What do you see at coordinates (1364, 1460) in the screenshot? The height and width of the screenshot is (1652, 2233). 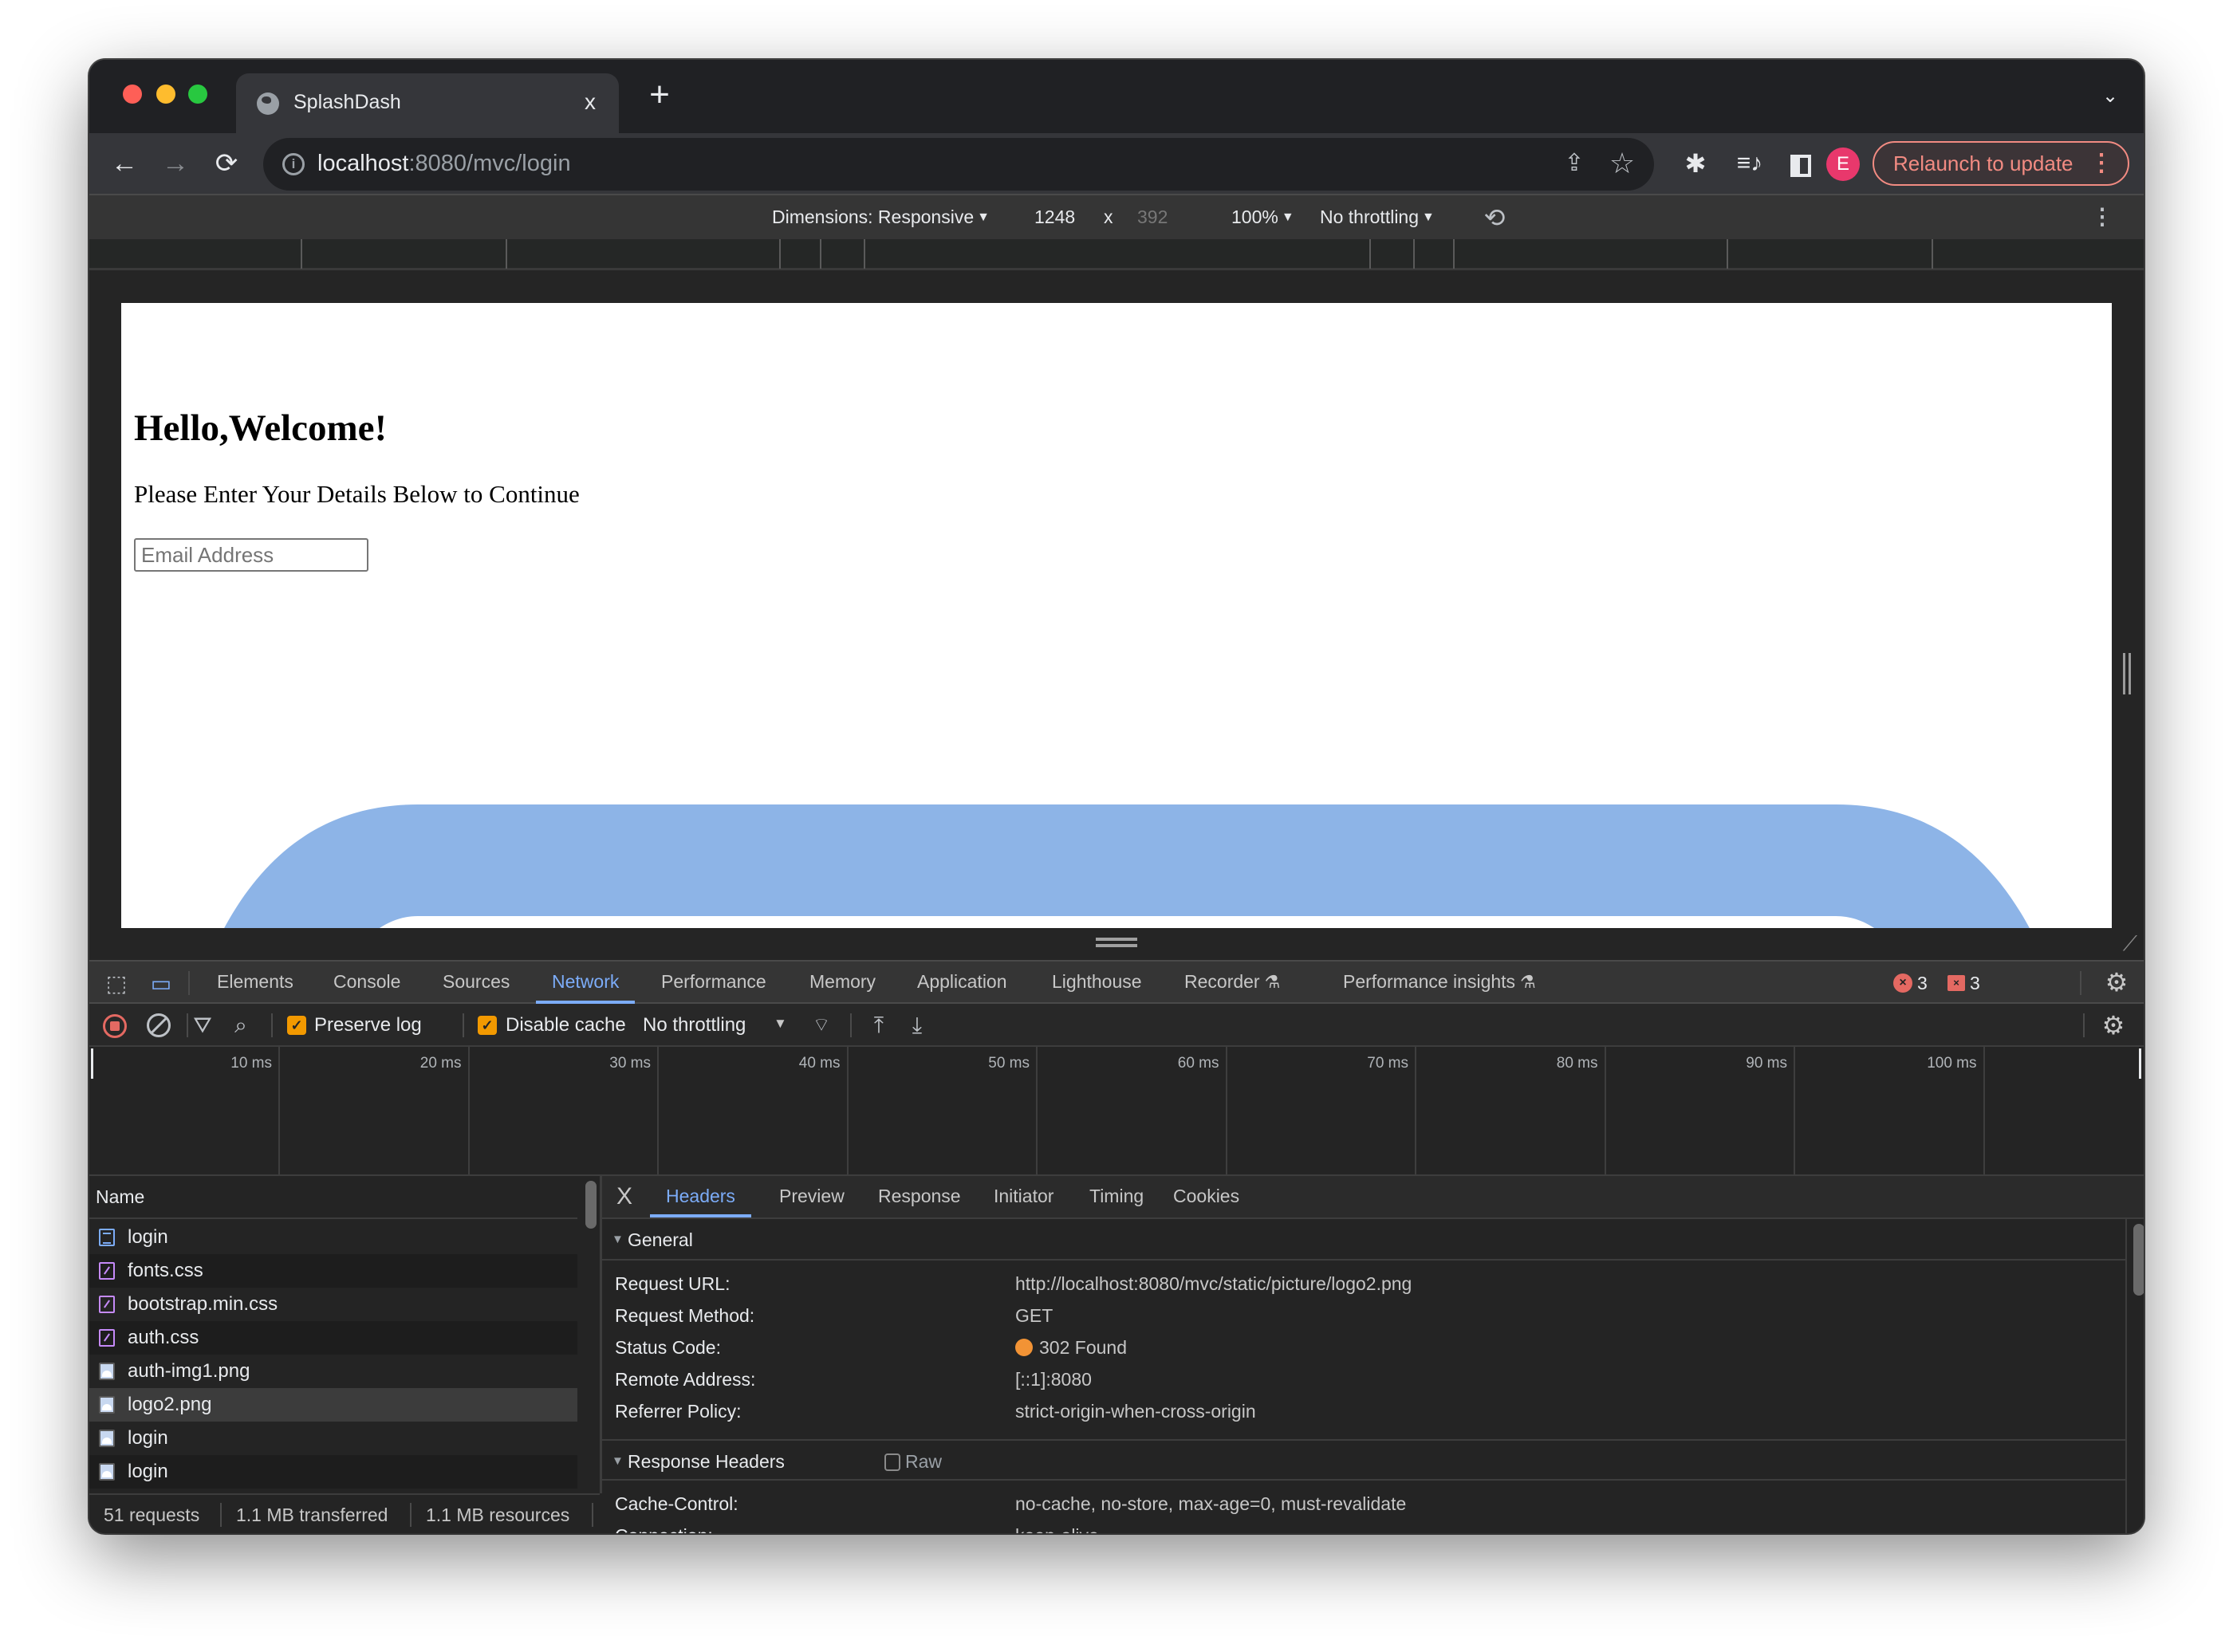 I see `response-headers-section-header: ▼ Response Headers Raw` at bounding box center [1364, 1460].